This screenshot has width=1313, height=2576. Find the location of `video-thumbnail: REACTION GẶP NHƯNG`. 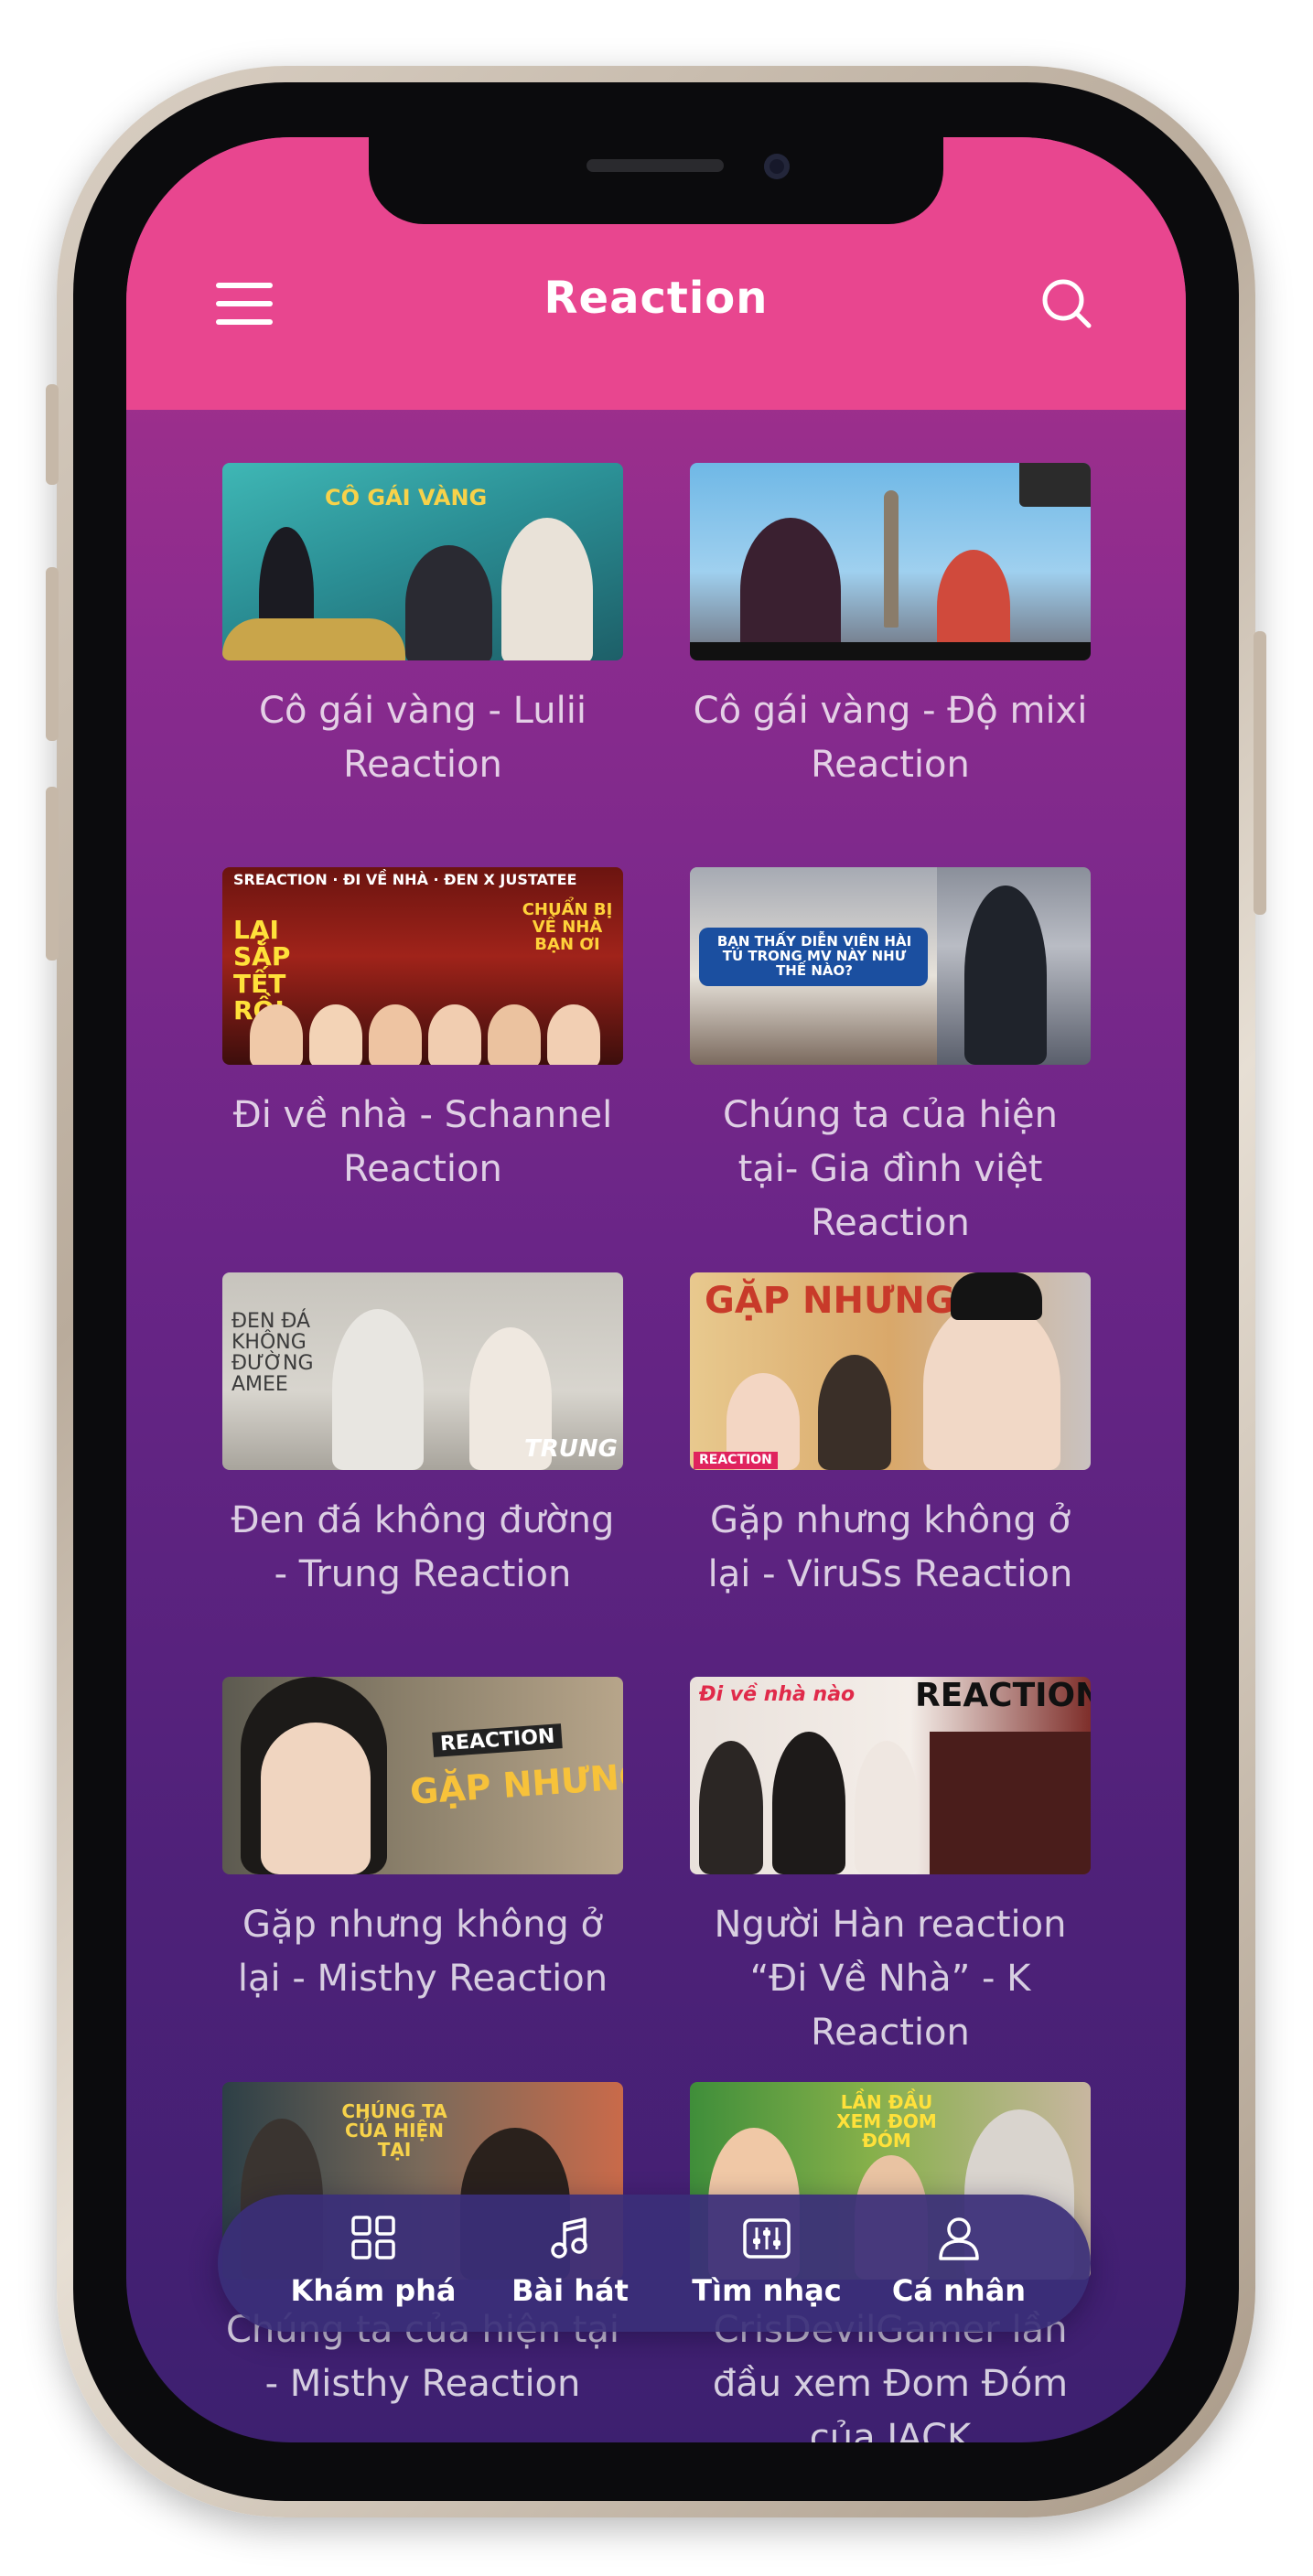

video-thumbnail: REACTION GẶP NHƯNG is located at coordinates (422, 1775).